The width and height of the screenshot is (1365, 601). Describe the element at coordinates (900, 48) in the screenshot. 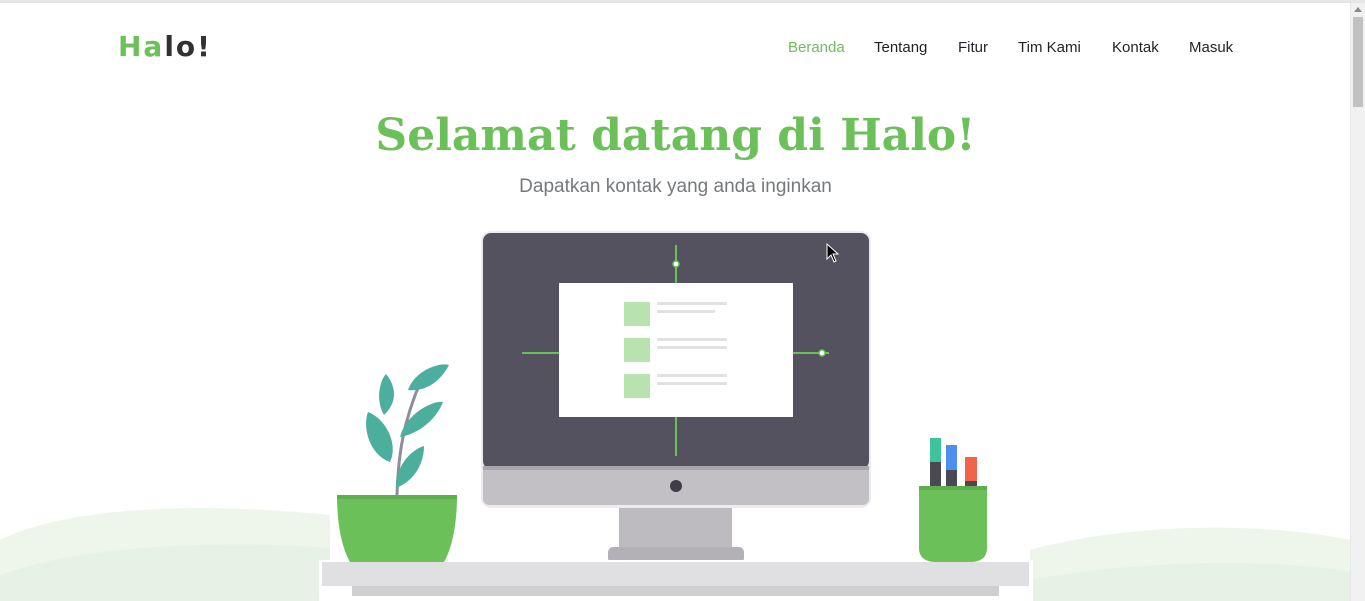

I see `nav-item-tentang: Tentang` at that location.